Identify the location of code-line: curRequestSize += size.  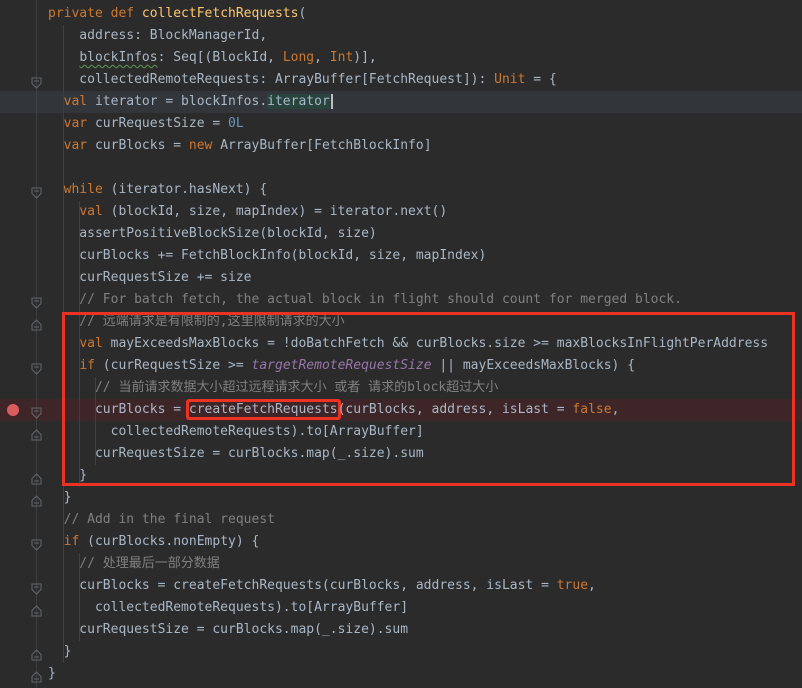
(401, 278).